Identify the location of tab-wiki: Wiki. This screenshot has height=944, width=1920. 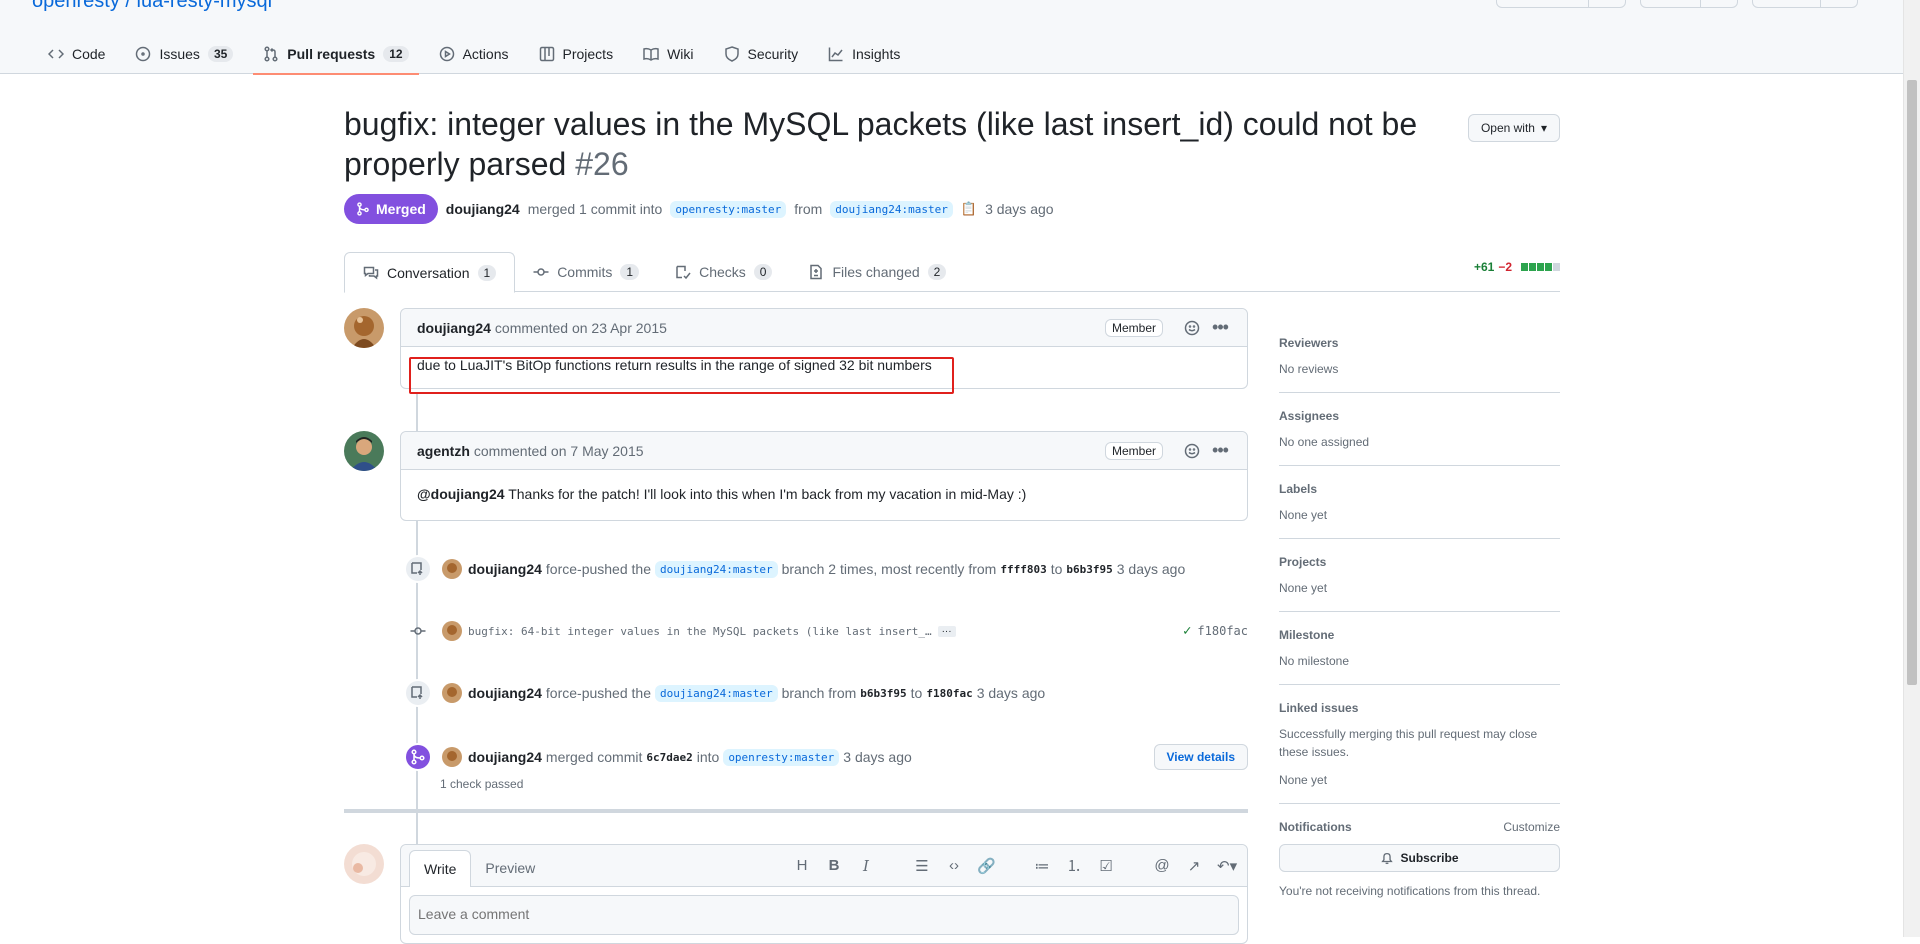
(668, 54).